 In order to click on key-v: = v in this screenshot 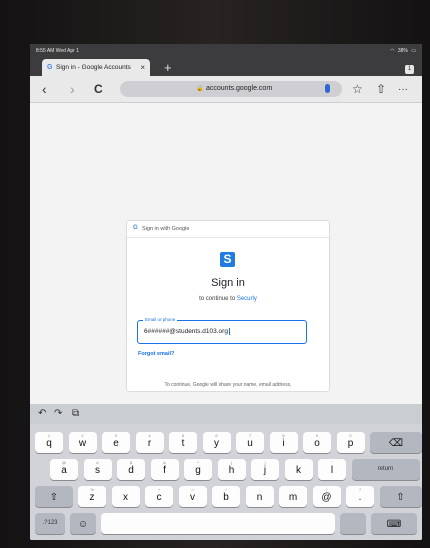, I will do `click(192, 496)`.